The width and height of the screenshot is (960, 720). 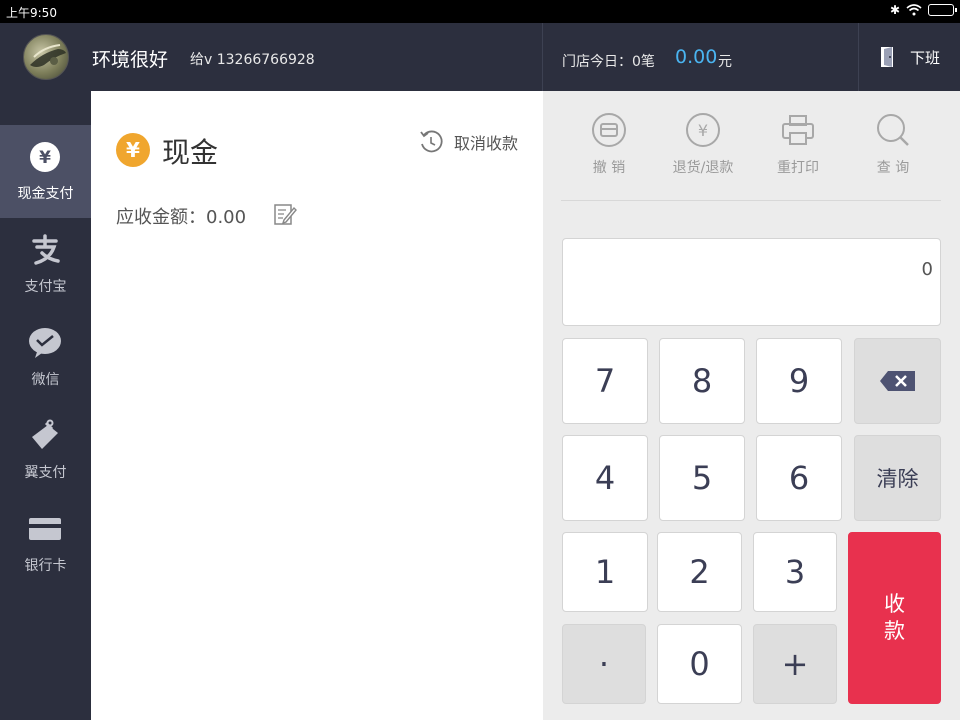 What do you see at coordinates (45, 380) in the screenshot?
I see `sidebar-item-label: 微信` at bounding box center [45, 380].